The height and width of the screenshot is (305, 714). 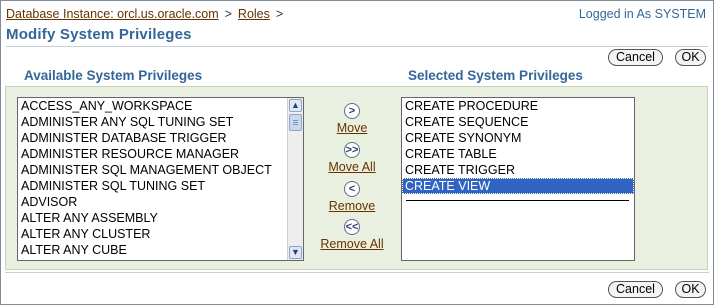 What do you see at coordinates (518, 138) in the screenshot?
I see `list-item: CREATE SYNONYM` at bounding box center [518, 138].